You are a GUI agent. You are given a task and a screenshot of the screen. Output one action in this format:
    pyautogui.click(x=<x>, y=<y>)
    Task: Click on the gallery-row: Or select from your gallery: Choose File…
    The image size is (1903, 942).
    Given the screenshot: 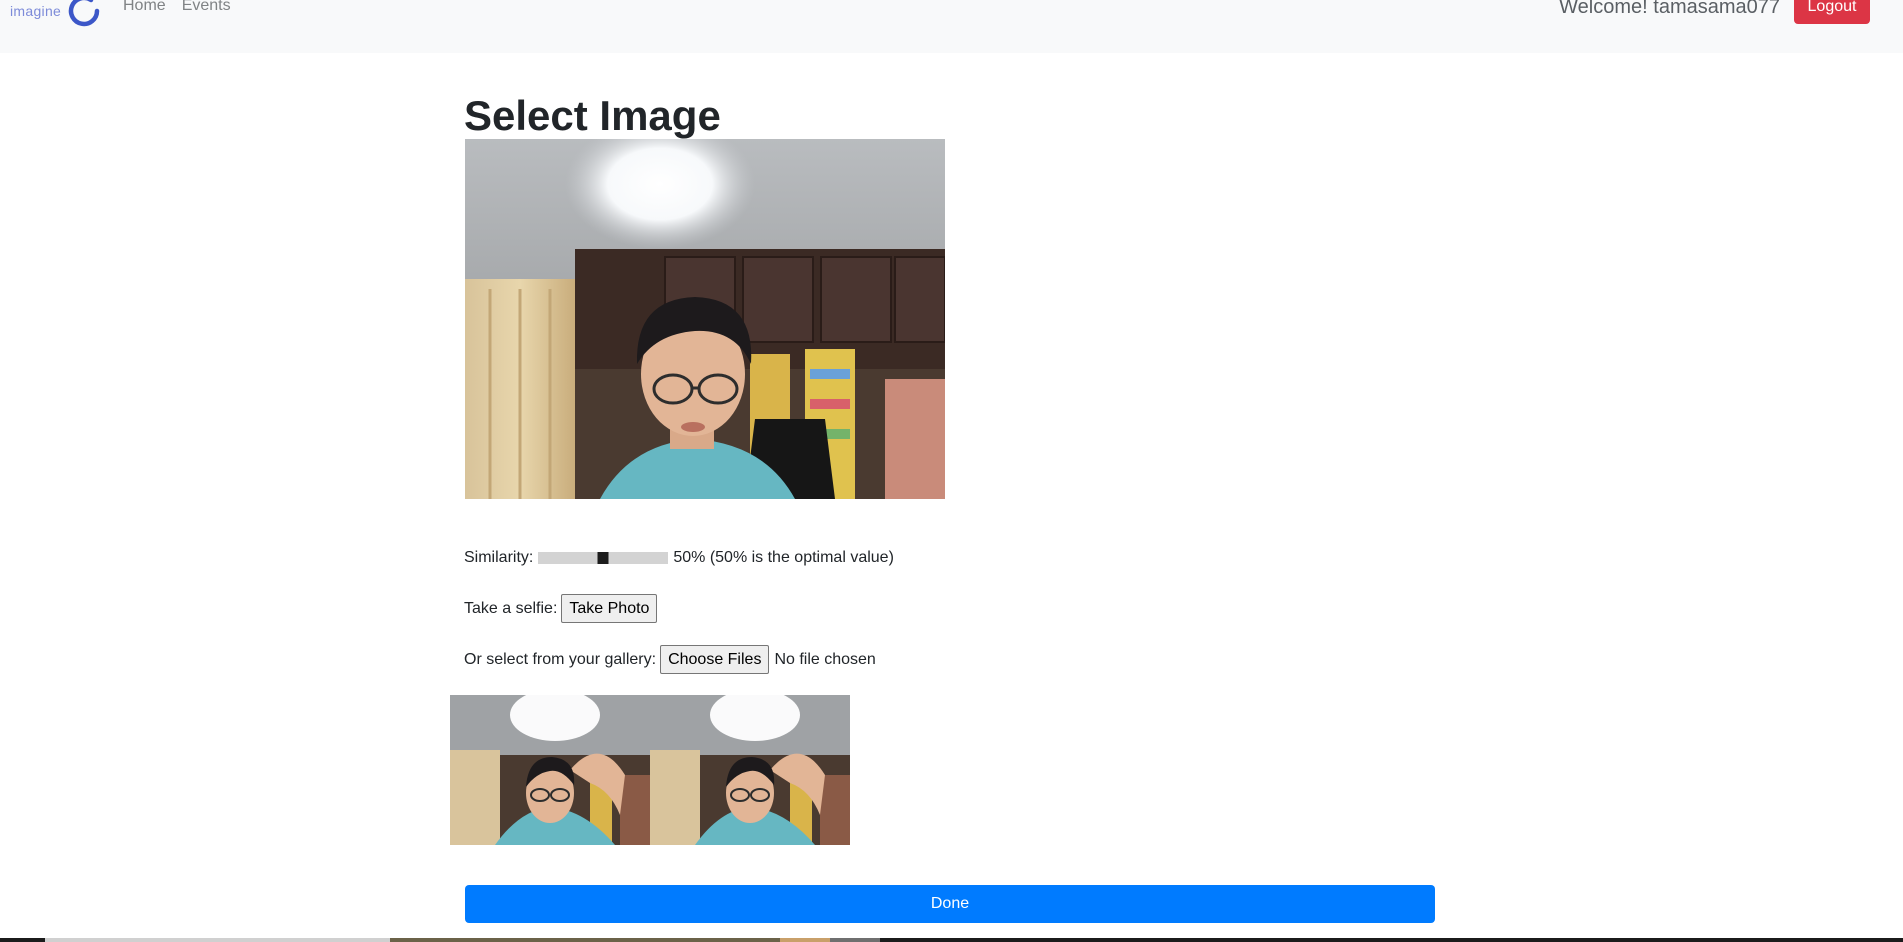 What is the action you would take?
    pyautogui.click(x=670, y=659)
    